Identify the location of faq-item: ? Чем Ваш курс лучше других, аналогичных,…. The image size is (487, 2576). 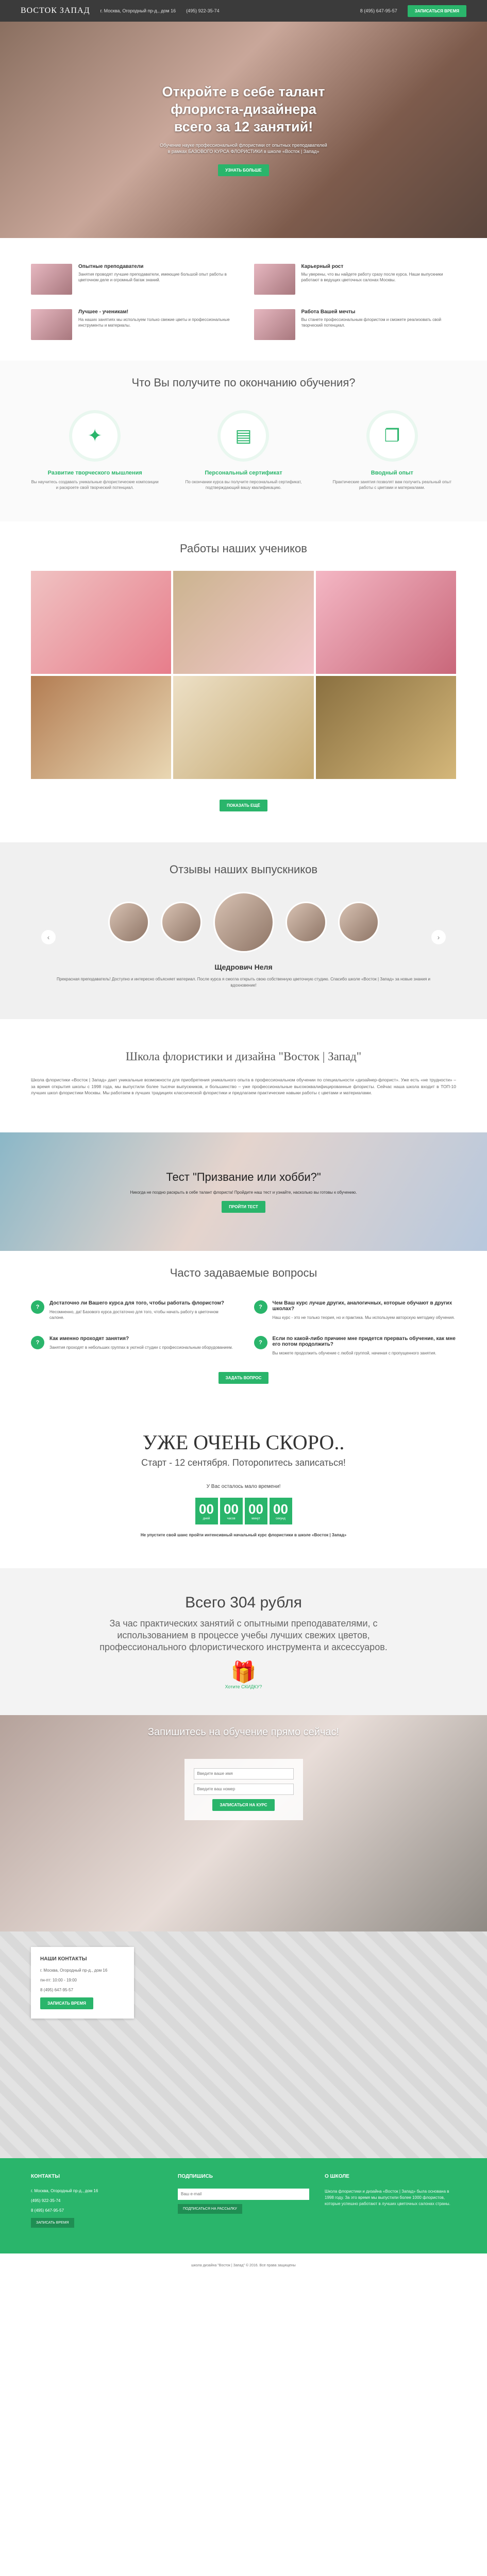
(355, 1310).